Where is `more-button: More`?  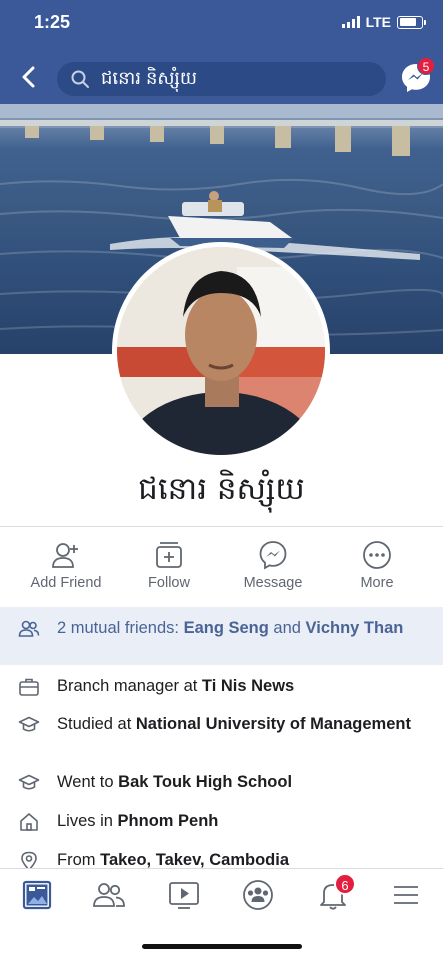 more-button: More is located at coordinates (377, 565).